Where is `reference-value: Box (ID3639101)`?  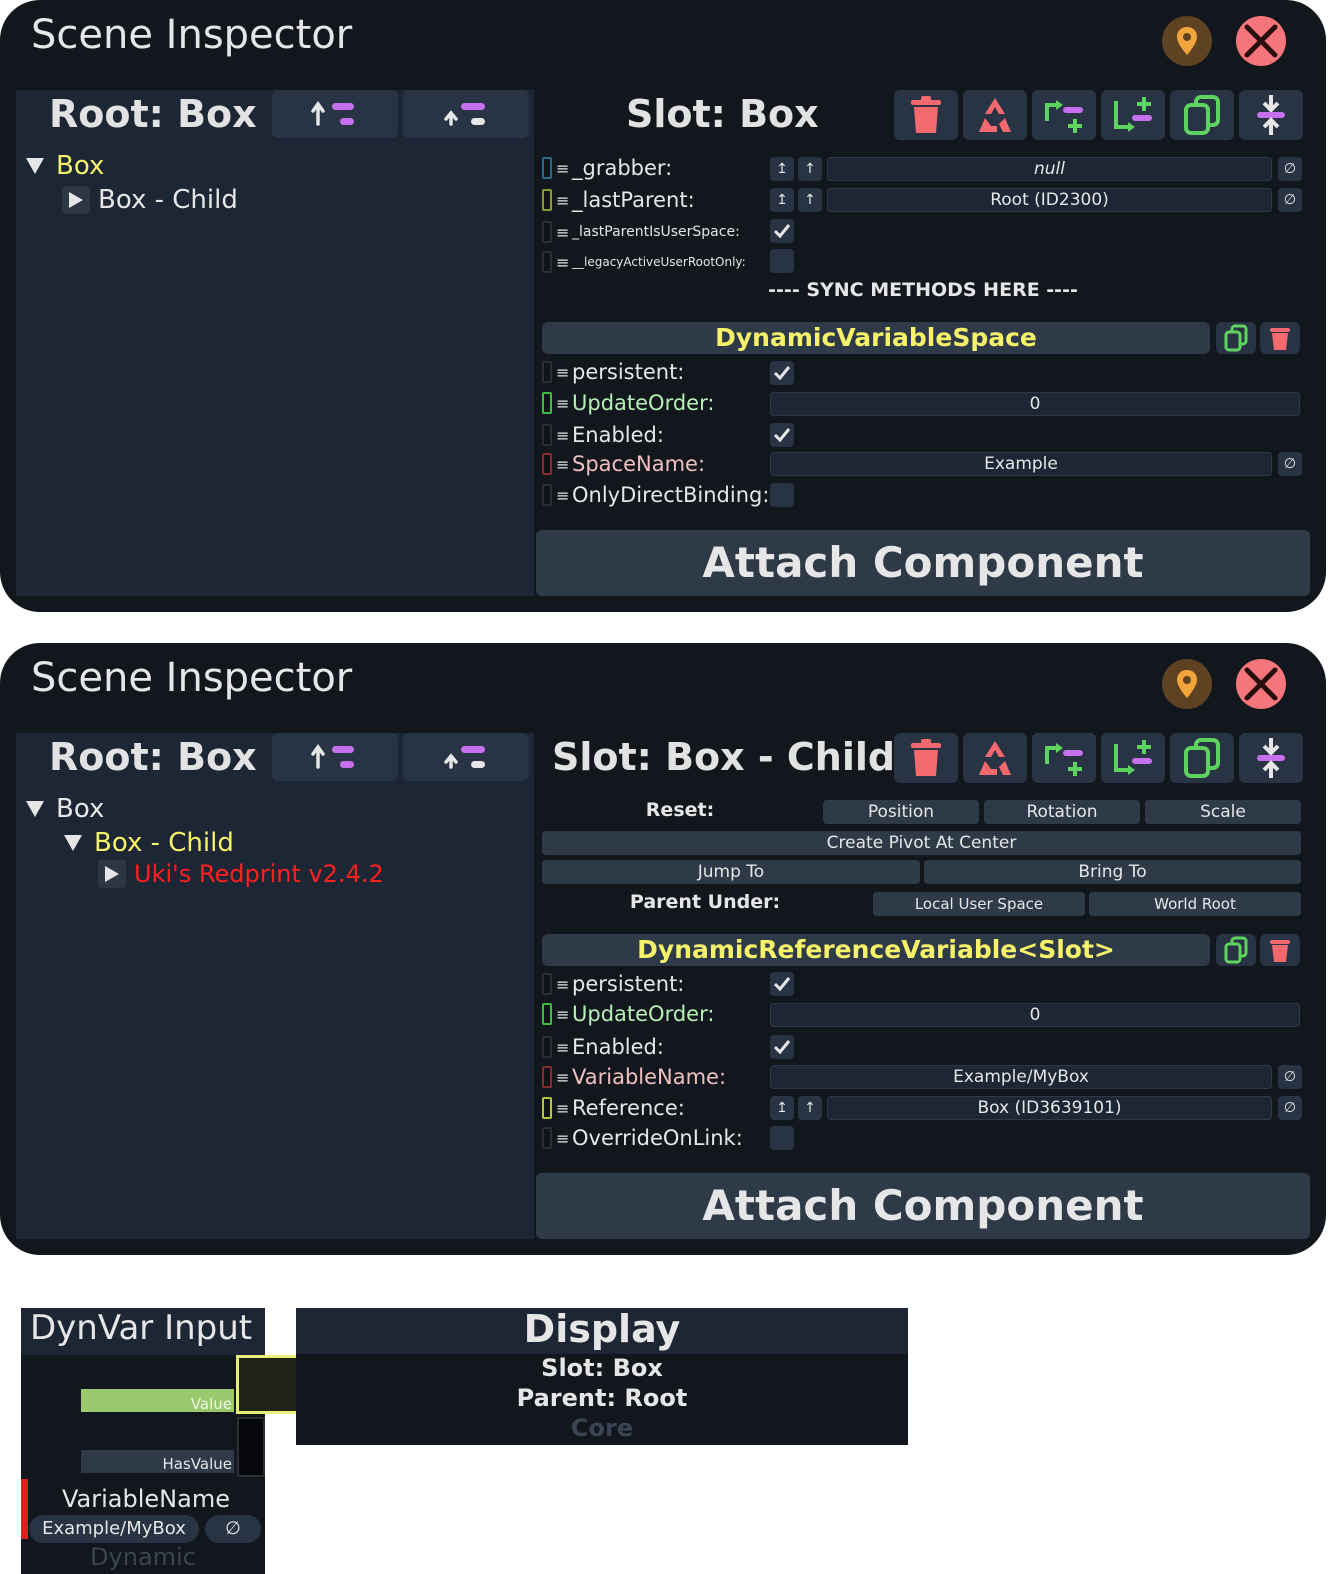
reference-value: Box (ID3639101) is located at coordinates (1049, 1108).